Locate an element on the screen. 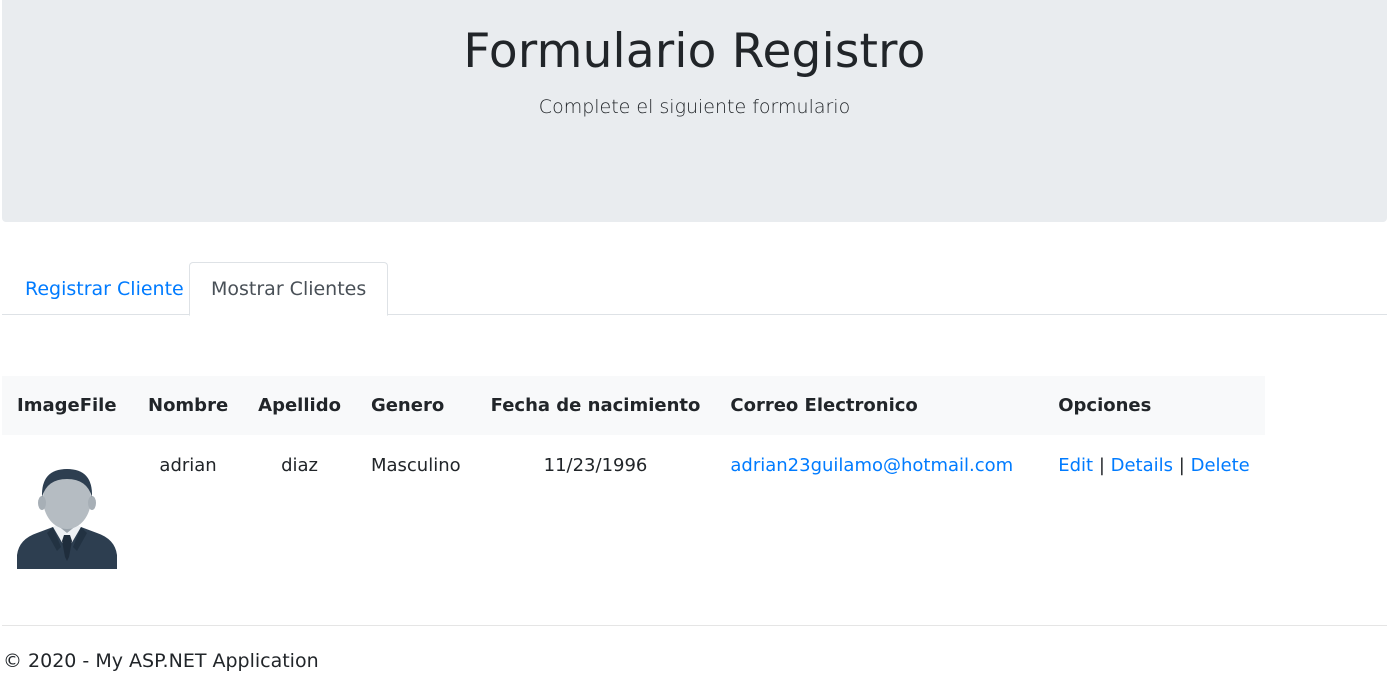 This screenshot has width=1387, height=681. column-header-opciones: Opciones is located at coordinates (1105, 405).